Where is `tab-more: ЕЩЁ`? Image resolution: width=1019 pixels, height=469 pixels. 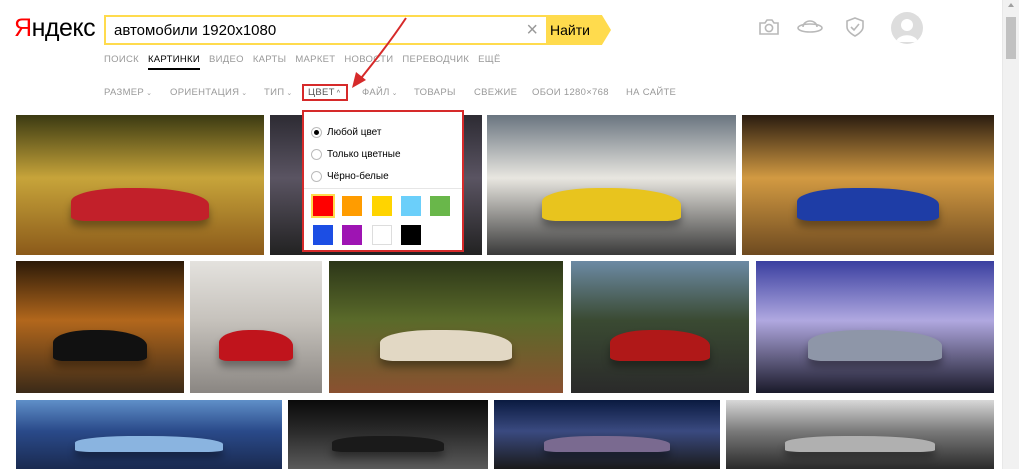
tab-more: ЕЩЁ is located at coordinates (489, 62).